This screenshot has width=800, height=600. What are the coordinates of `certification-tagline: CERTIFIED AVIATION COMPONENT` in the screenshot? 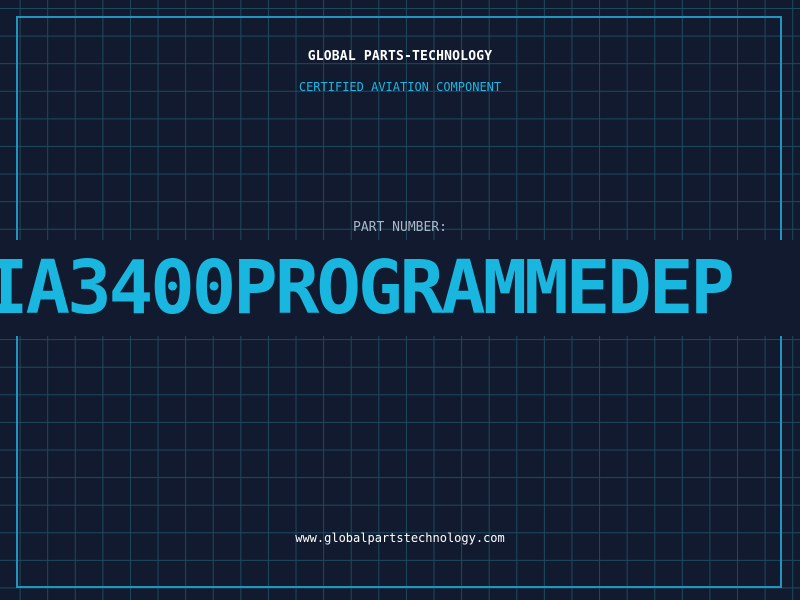 It's located at (400, 87).